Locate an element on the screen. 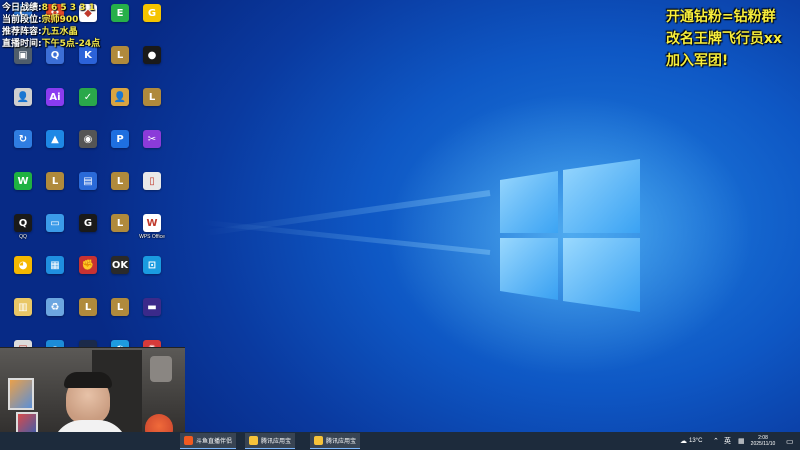 Image resolution: width=800 pixels, height=450 pixels. app-icon: ▲ is located at coordinates (55, 139).